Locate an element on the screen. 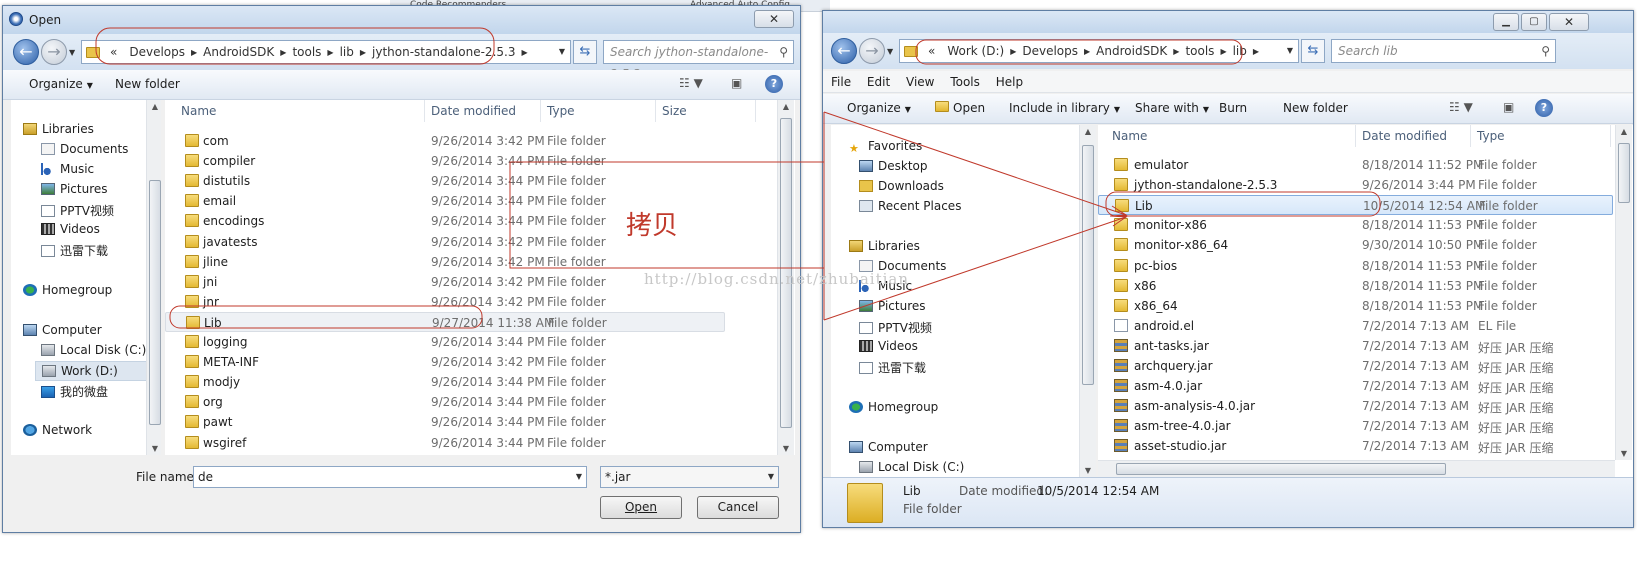 This screenshot has height=563, width=1637. file-row: pawt 9/26/2014 3:44 PM File folder is located at coordinates (465, 422).